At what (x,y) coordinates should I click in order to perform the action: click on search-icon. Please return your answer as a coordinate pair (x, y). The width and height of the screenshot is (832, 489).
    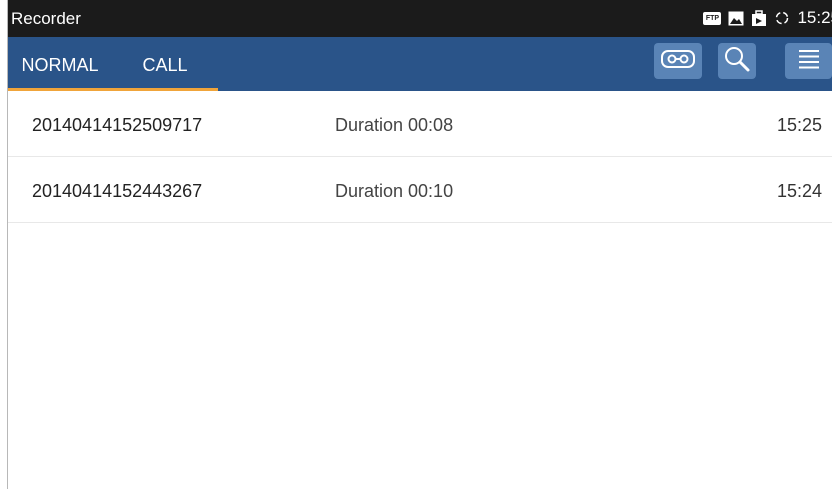
    Looking at the image, I should click on (737, 61).